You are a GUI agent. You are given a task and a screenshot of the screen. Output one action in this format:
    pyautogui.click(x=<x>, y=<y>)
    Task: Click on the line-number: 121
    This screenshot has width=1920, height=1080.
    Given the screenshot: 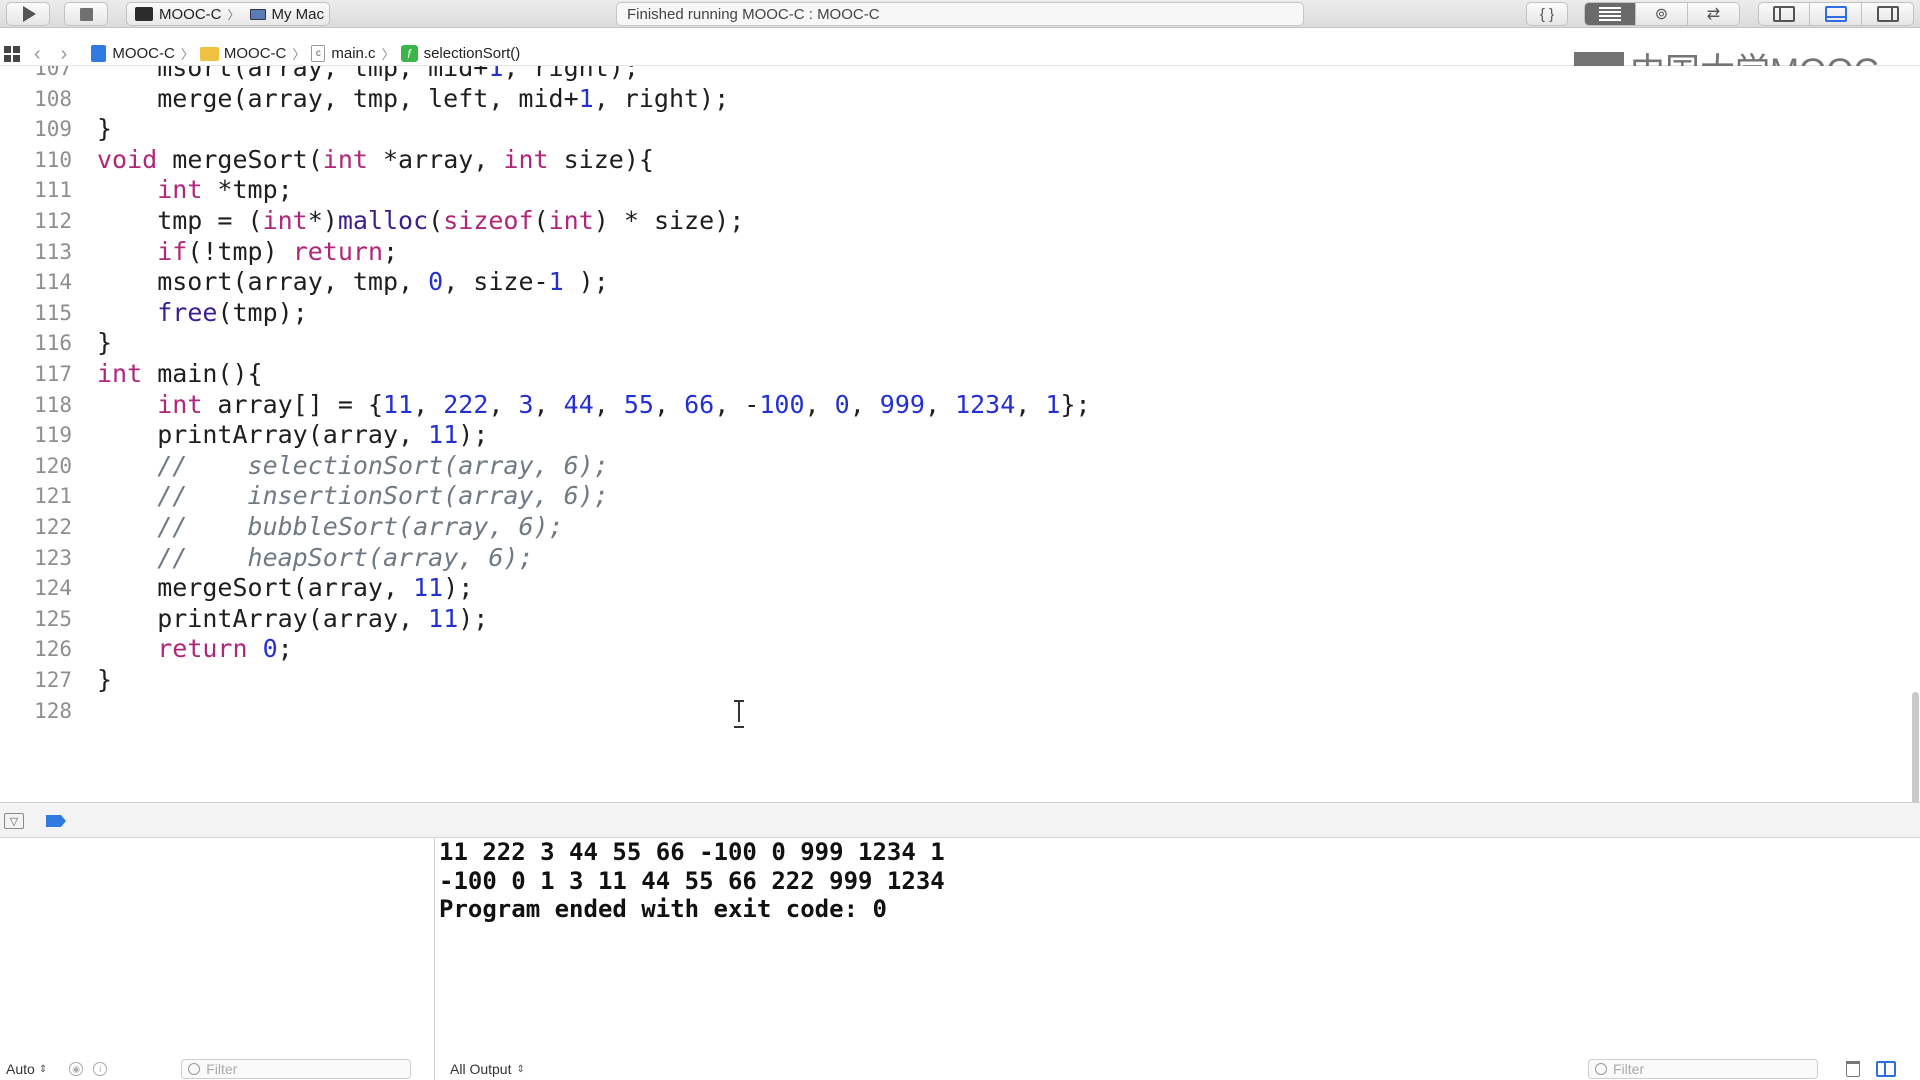 What is the action you would take?
    pyautogui.click(x=36, y=496)
    